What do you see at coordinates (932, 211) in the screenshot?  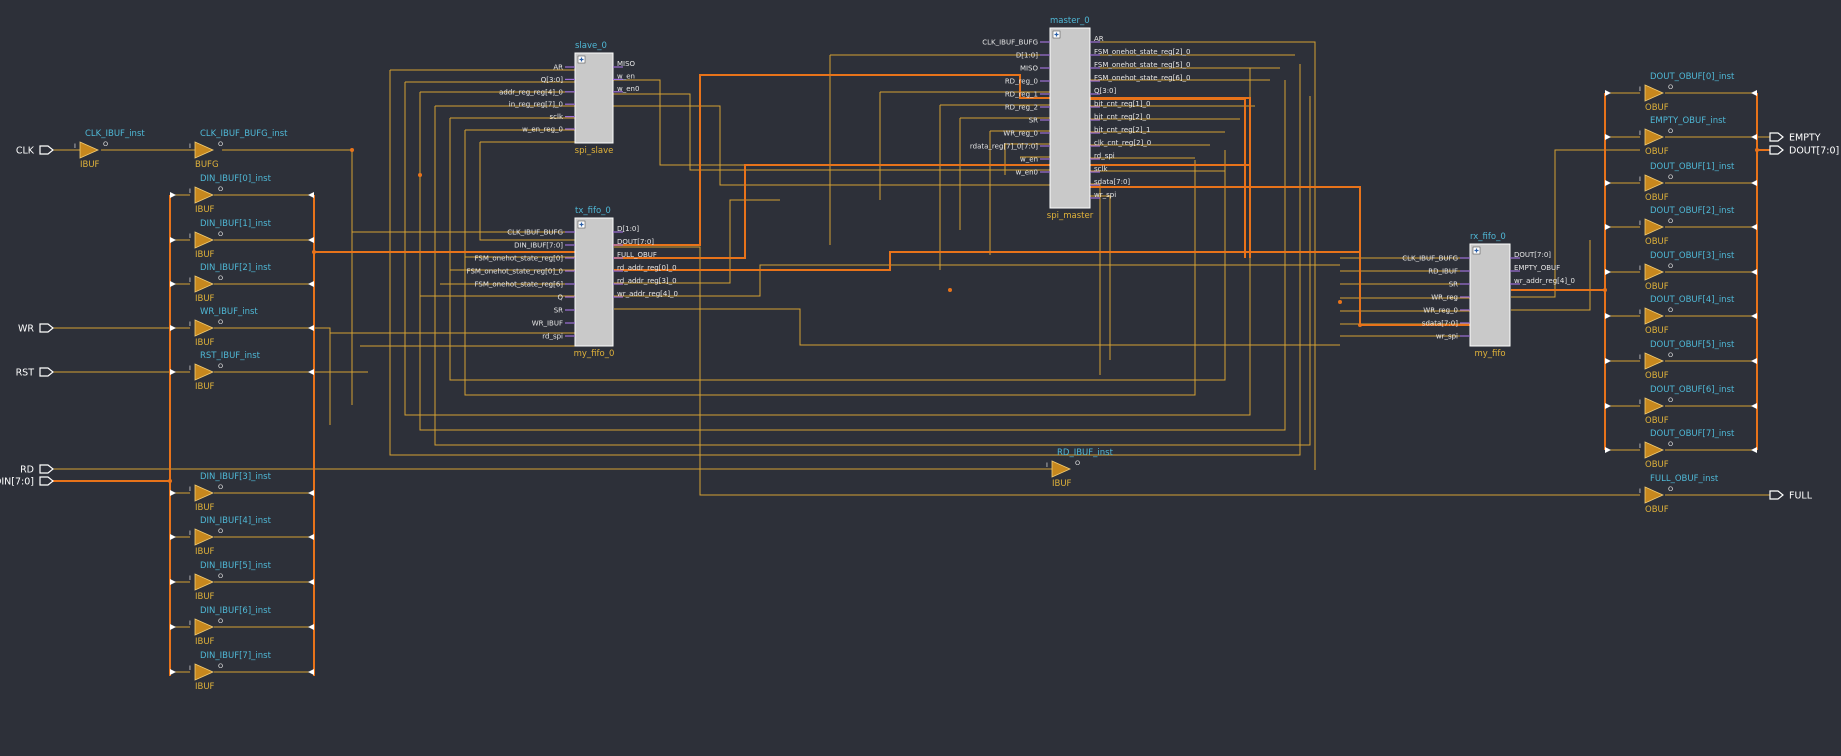 I see `bus-wire` at bounding box center [932, 211].